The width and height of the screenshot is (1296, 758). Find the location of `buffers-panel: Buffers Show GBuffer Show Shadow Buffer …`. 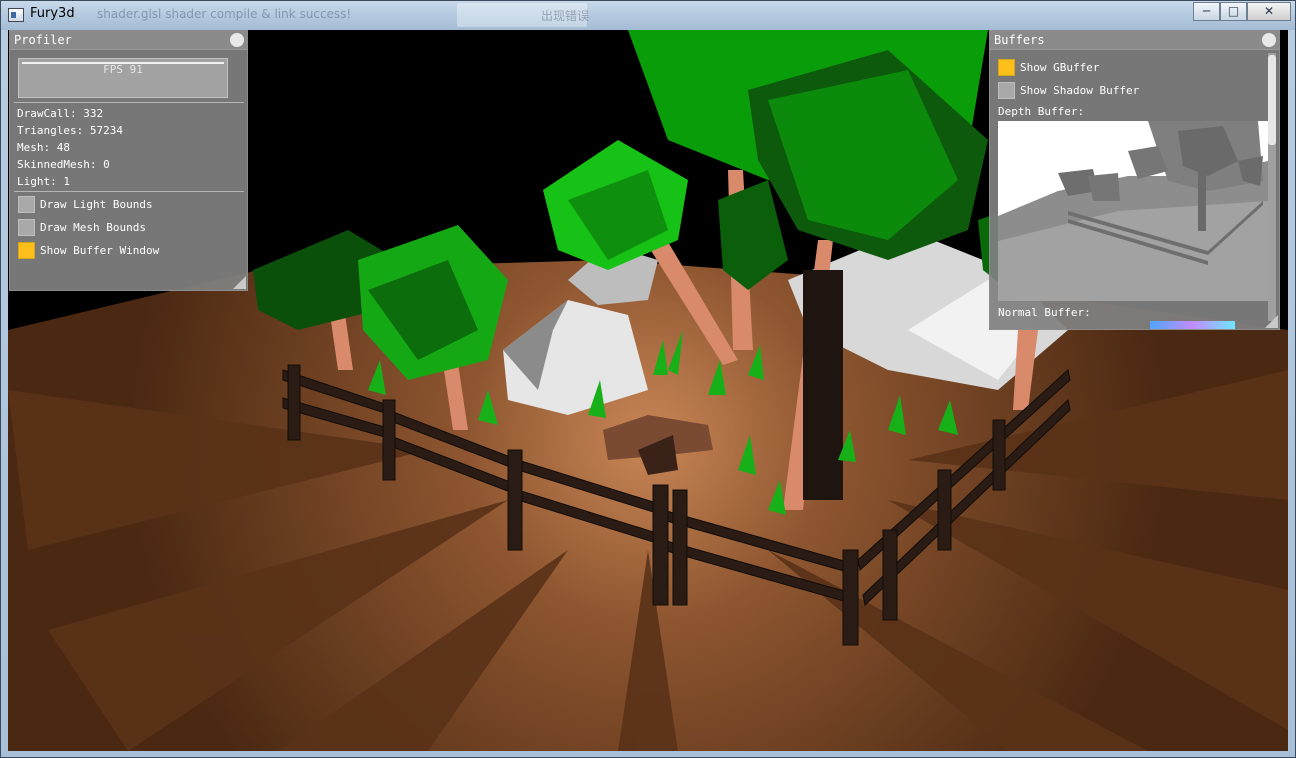

buffers-panel: Buffers Show GBuffer Show Shadow Buffer … is located at coordinates (1134, 180).